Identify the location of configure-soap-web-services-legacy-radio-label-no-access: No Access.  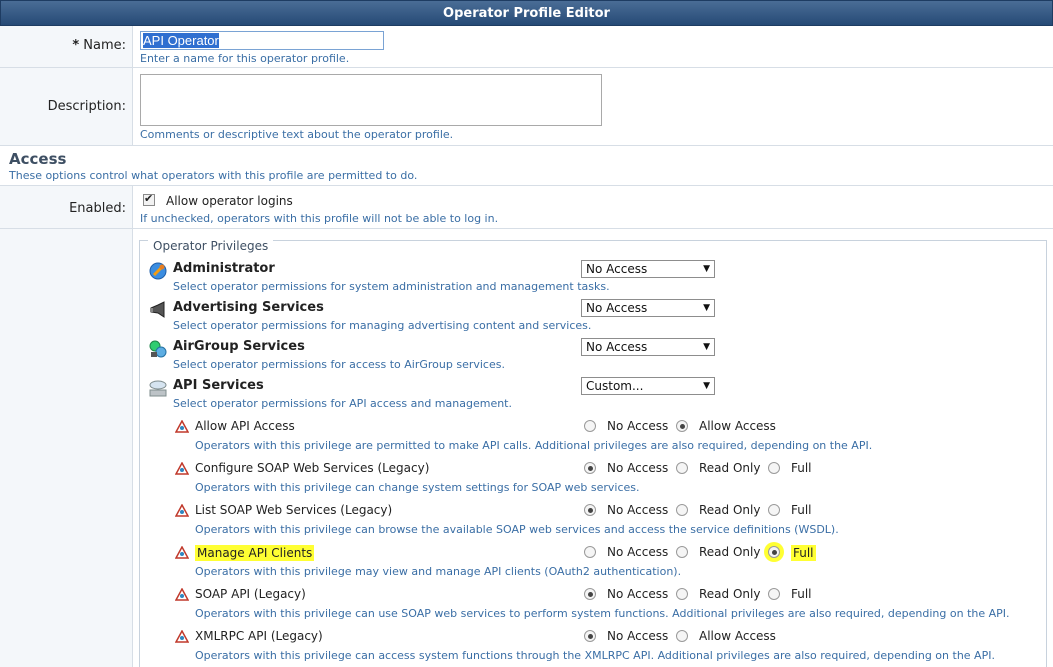
(638, 468).